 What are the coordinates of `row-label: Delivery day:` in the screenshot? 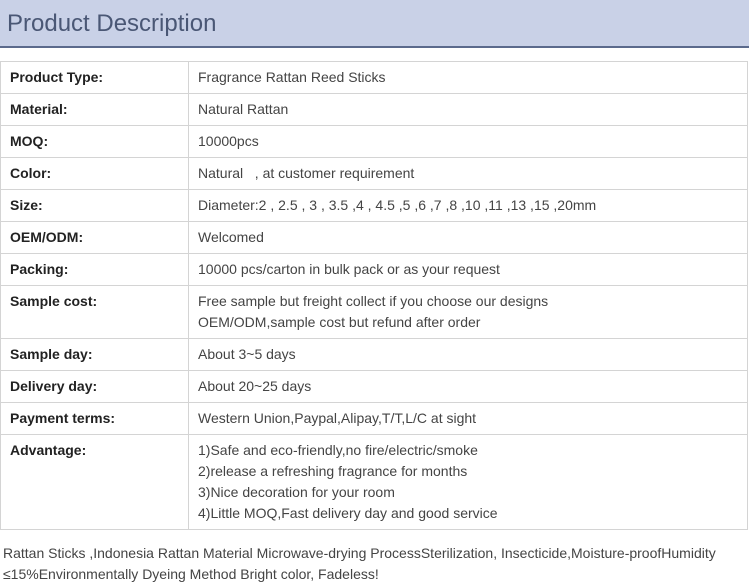 It's located at (94, 386).